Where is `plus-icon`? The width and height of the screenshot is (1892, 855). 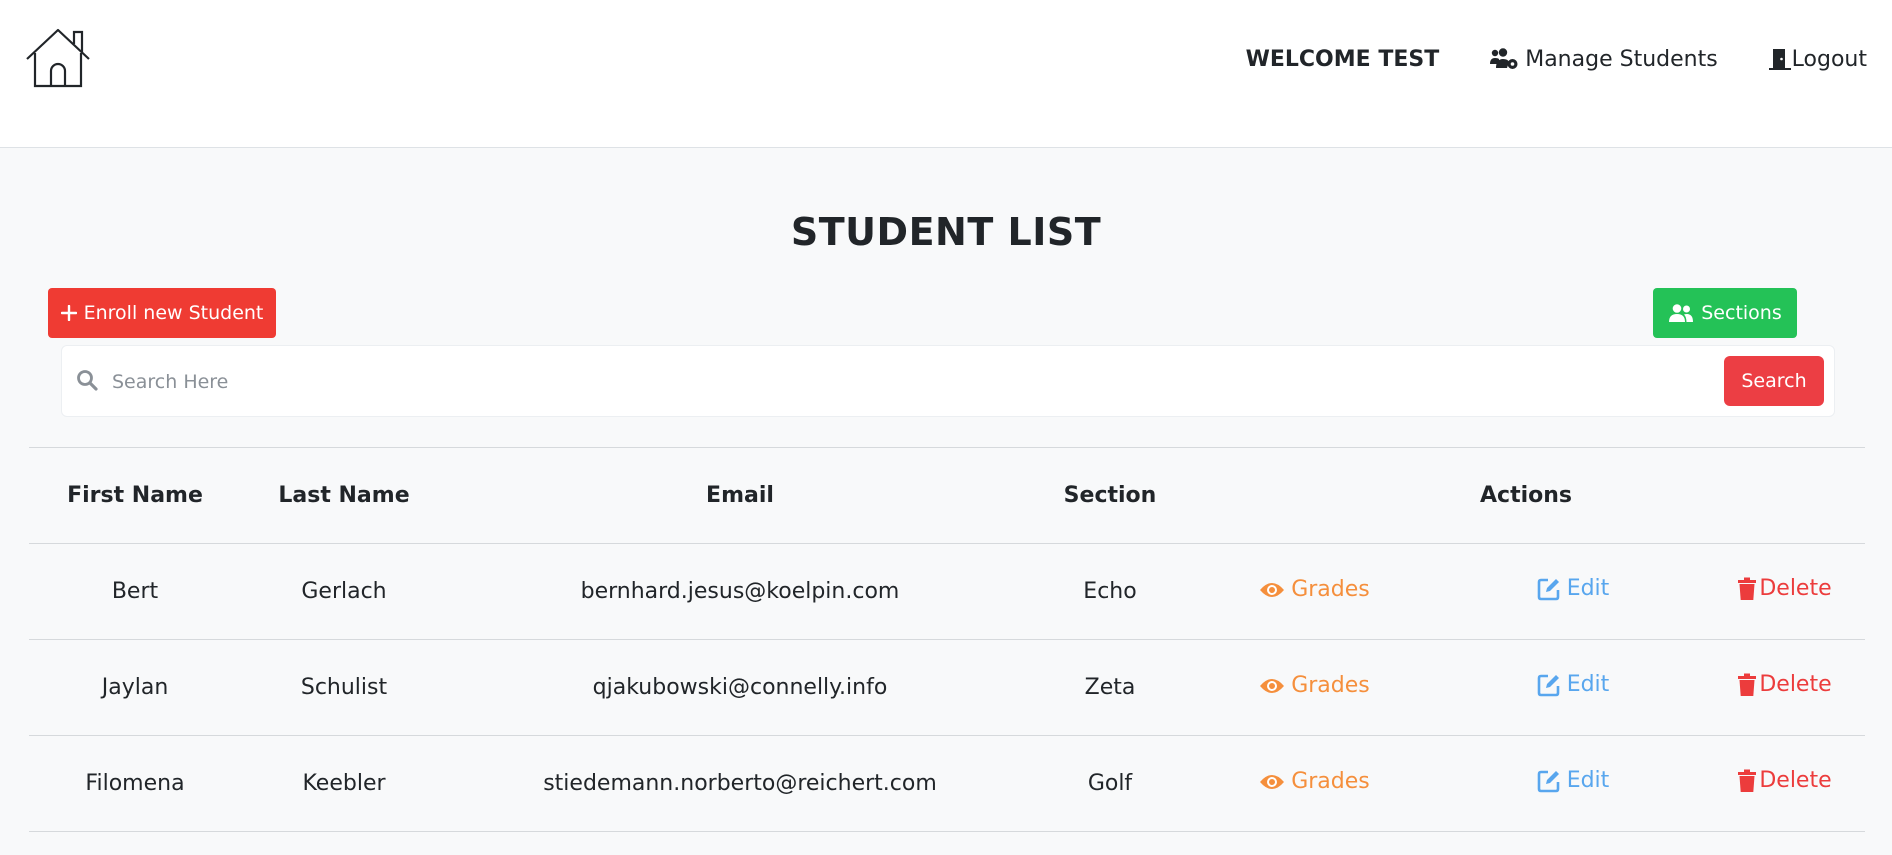
plus-icon is located at coordinates (68, 313).